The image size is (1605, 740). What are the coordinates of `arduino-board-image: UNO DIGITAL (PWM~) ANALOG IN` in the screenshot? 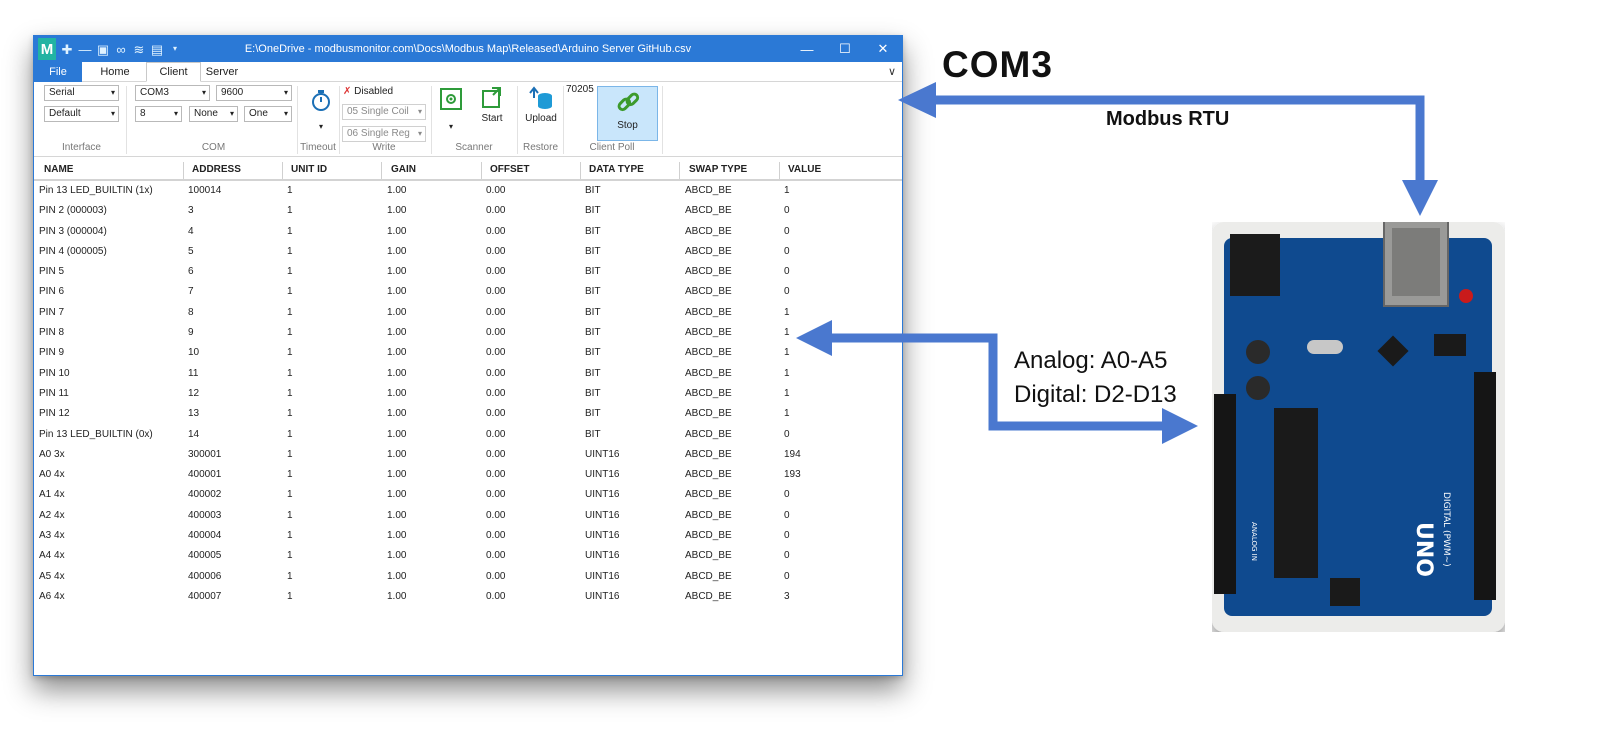 It's located at (1358, 424).